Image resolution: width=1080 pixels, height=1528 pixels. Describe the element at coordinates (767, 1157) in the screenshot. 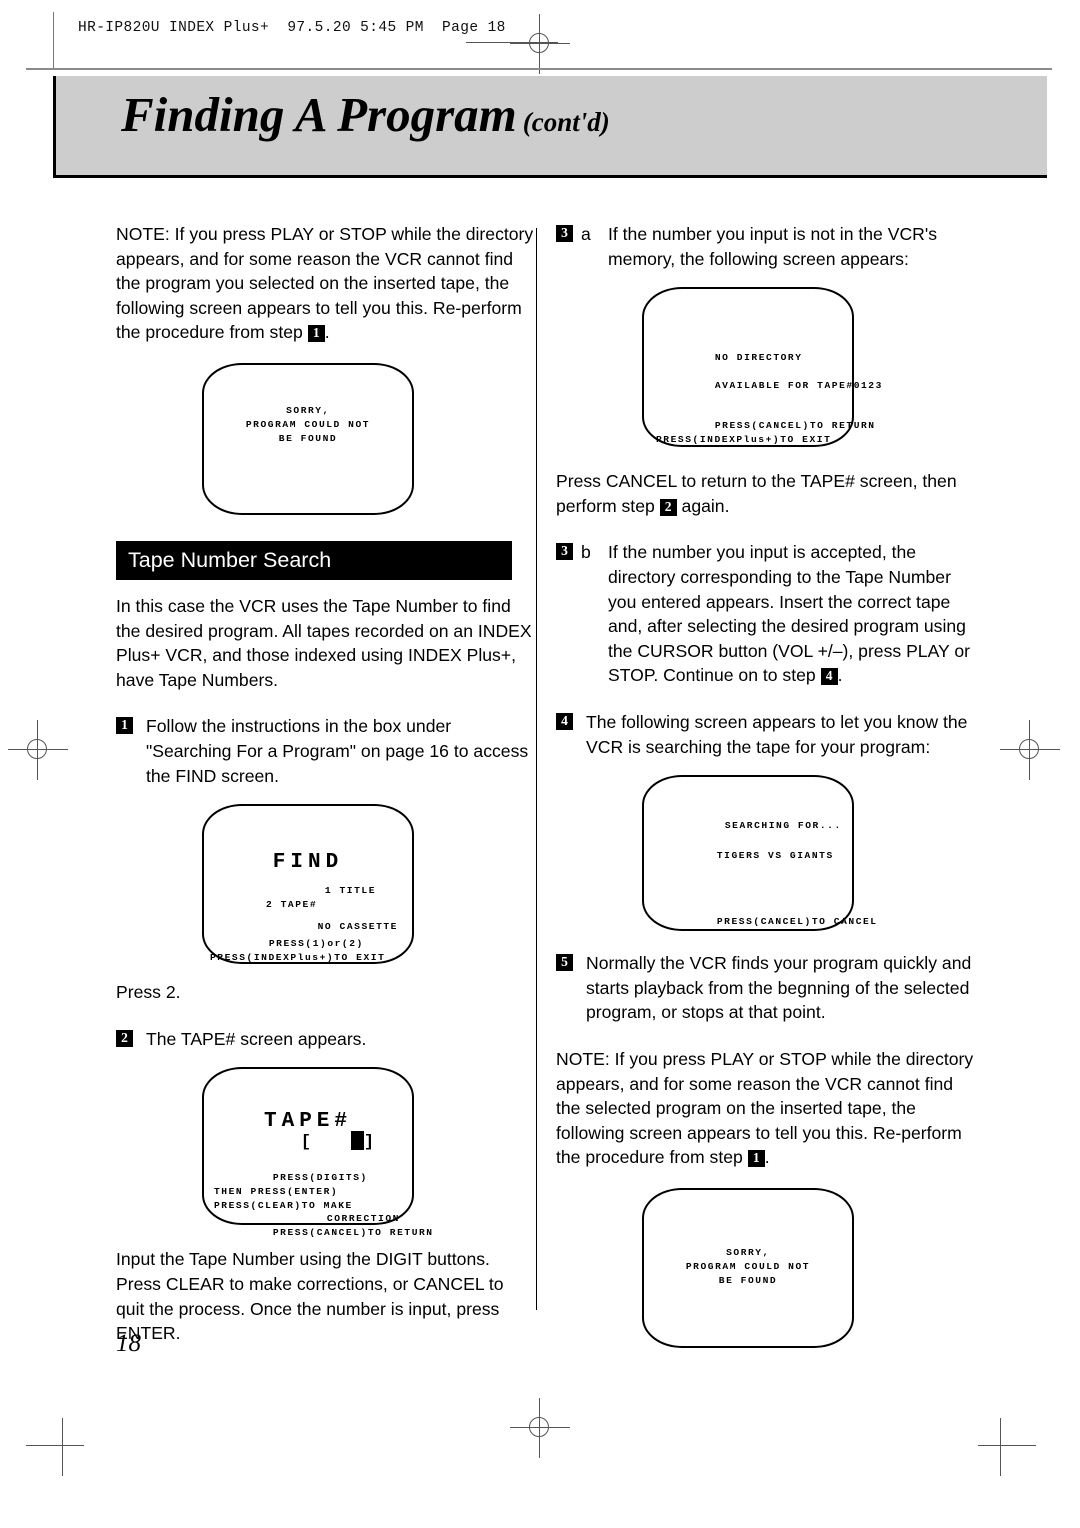

I see `note-bottom-tail: .` at that location.